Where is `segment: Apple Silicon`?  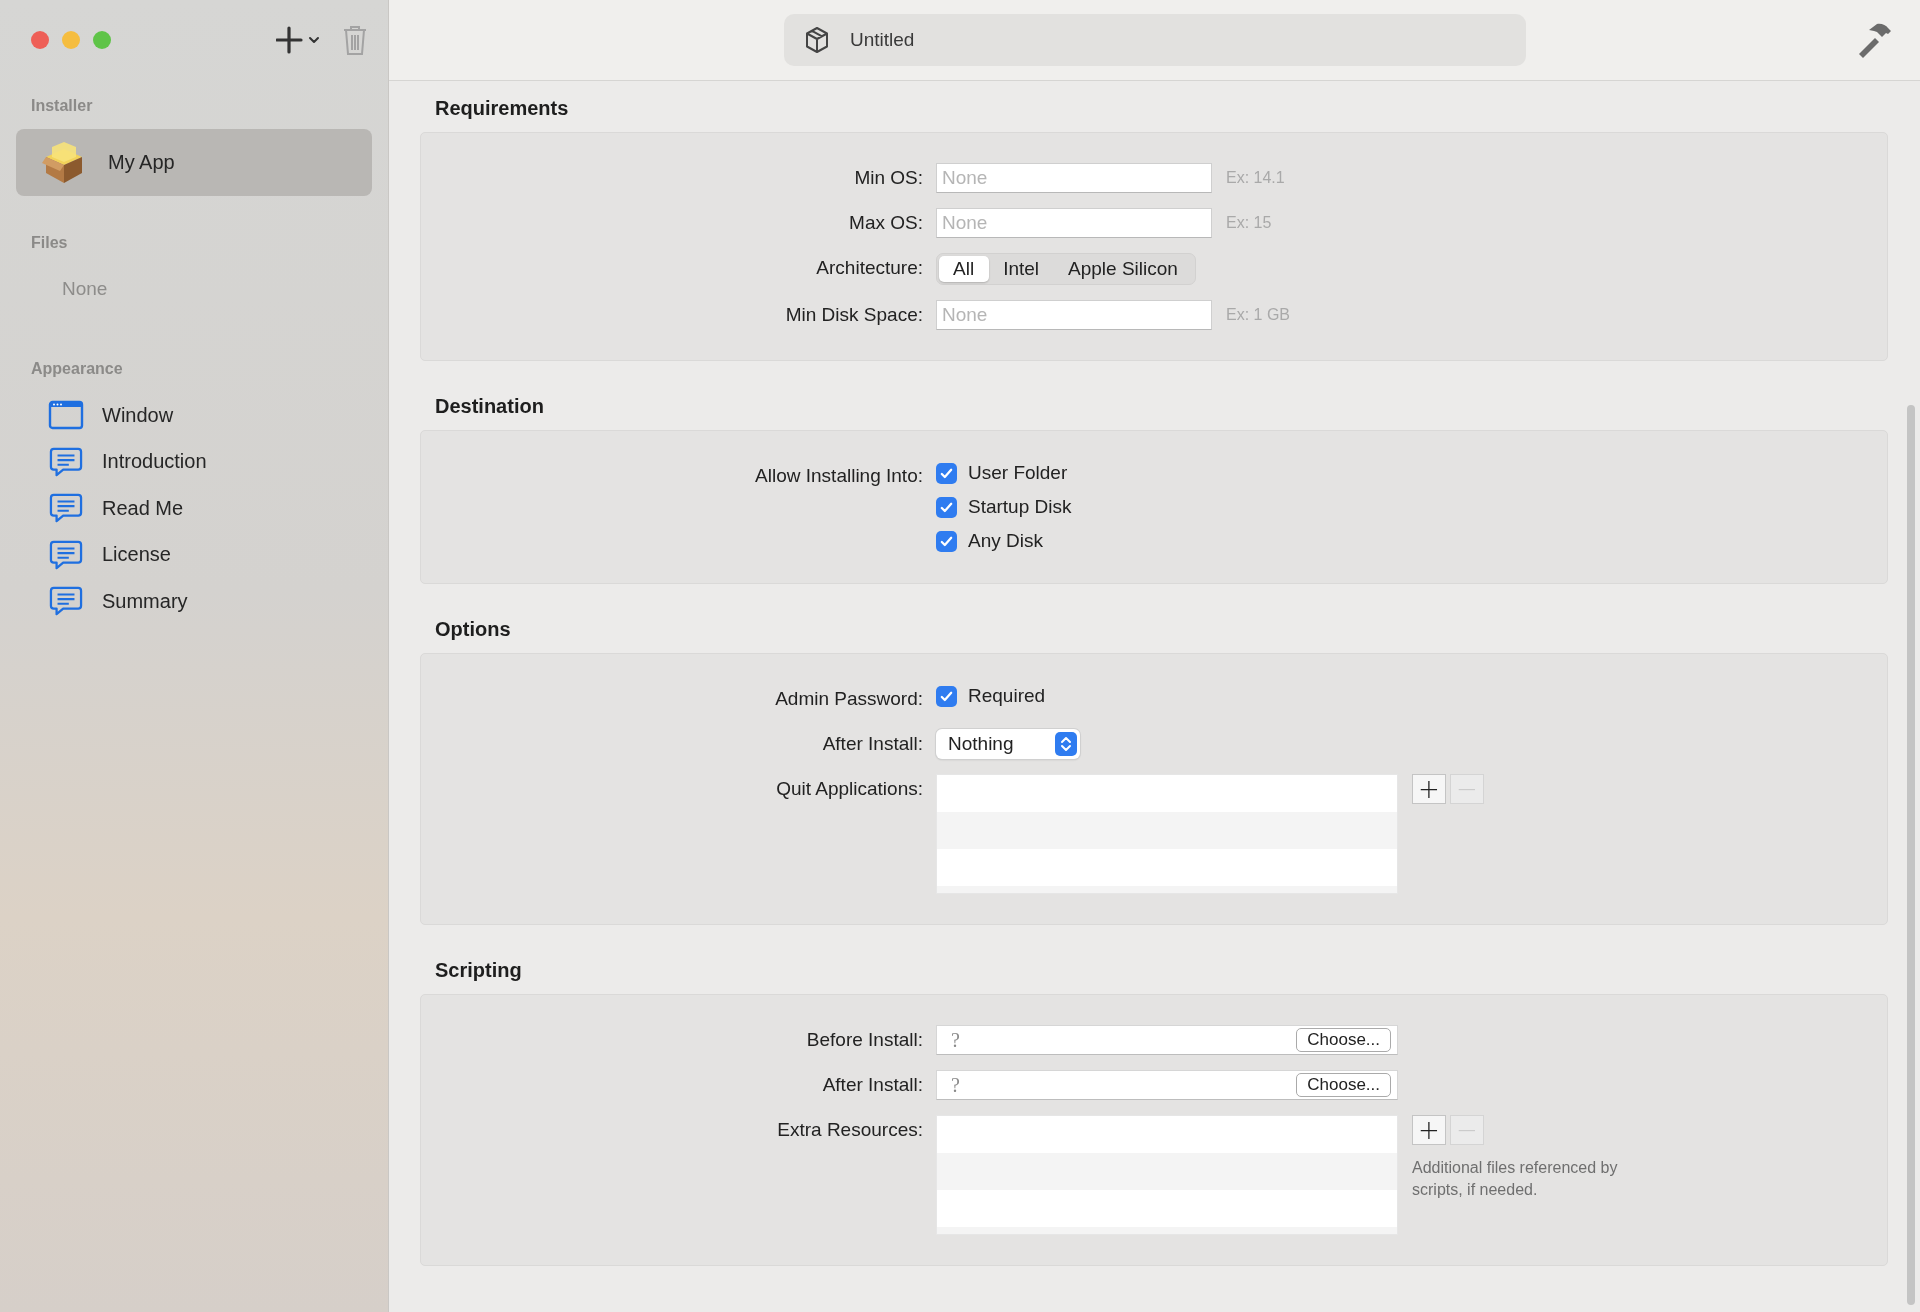
segment: Apple Silicon is located at coordinates (1123, 269).